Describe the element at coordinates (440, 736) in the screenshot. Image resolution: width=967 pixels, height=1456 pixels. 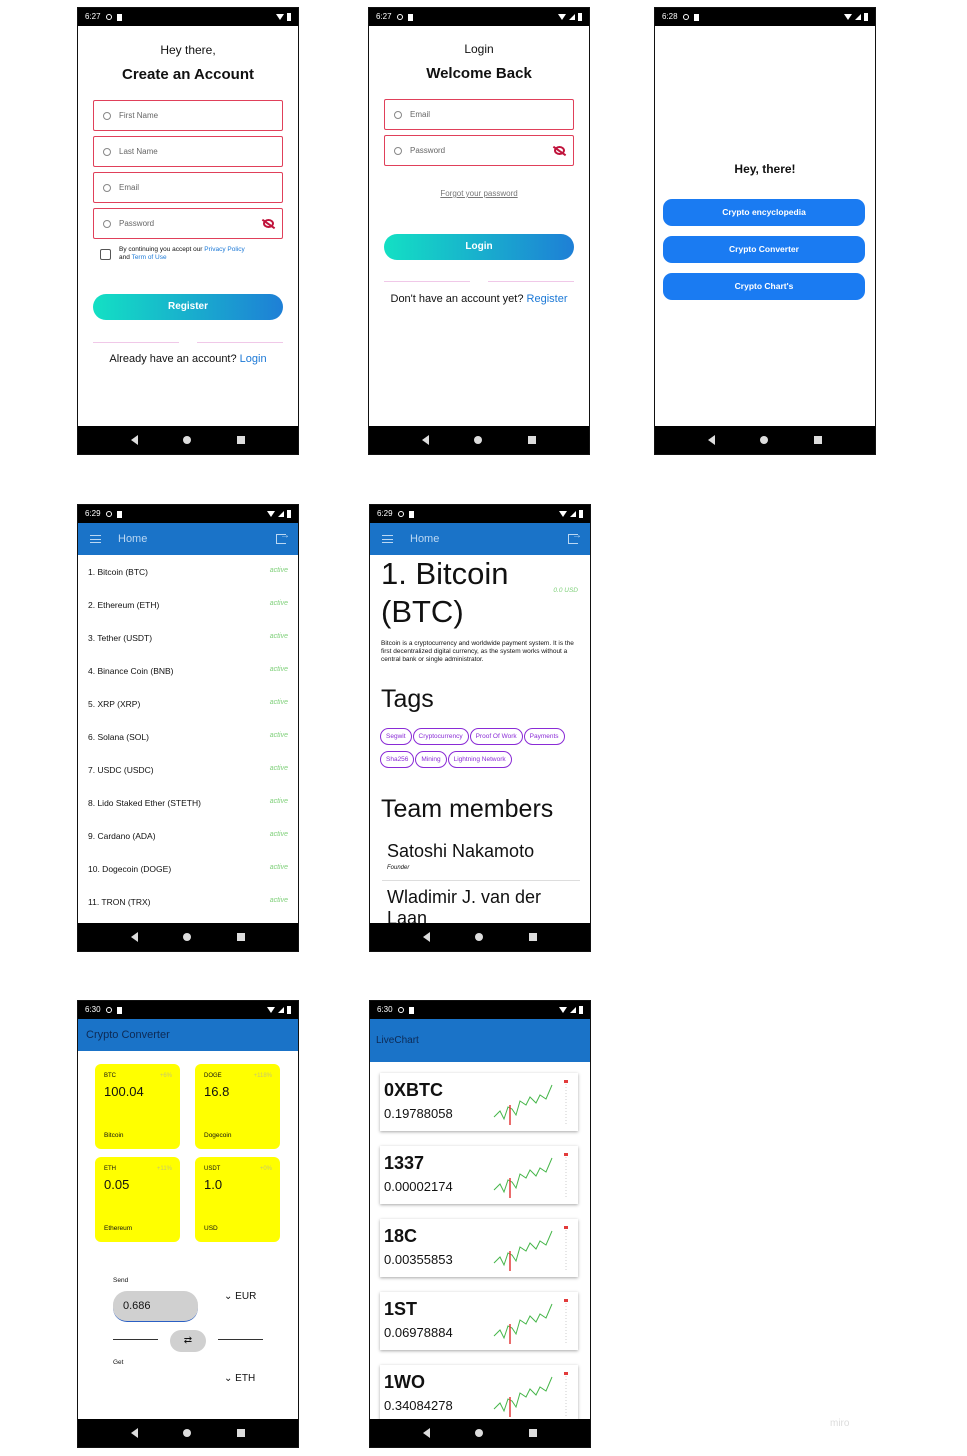
I see `tag-chip: Cryptocurrency` at that location.